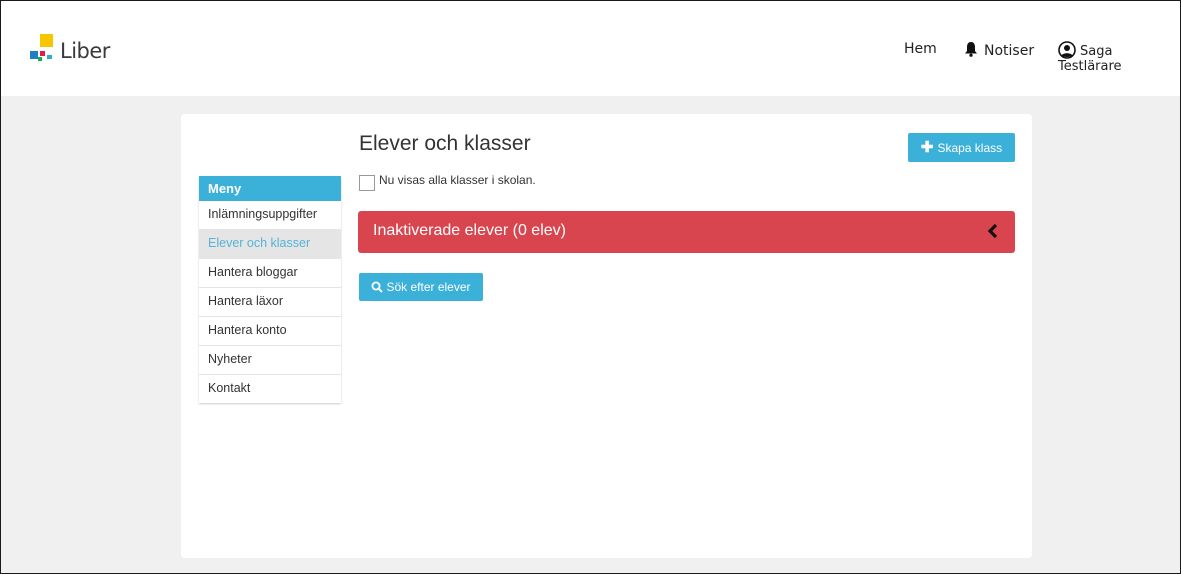 This screenshot has height=574, width=1181. What do you see at coordinates (927, 147) in the screenshot?
I see `plus-icon: ✚` at bounding box center [927, 147].